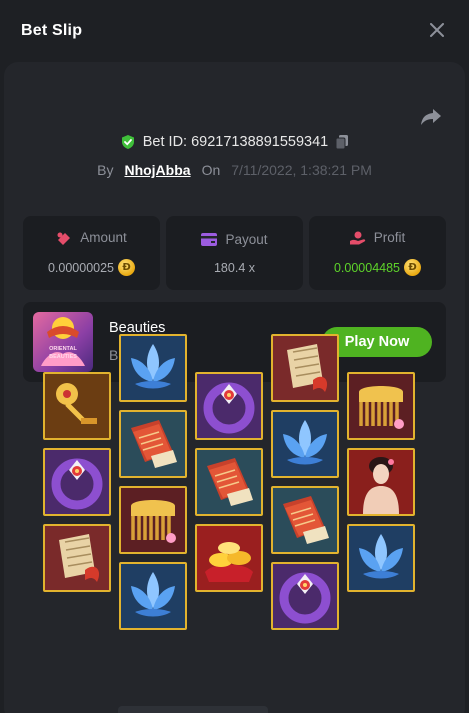  What do you see at coordinates (234, 31) in the screenshot?
I see `modal-header: Bet Slip` at bounding box center [234, 31].